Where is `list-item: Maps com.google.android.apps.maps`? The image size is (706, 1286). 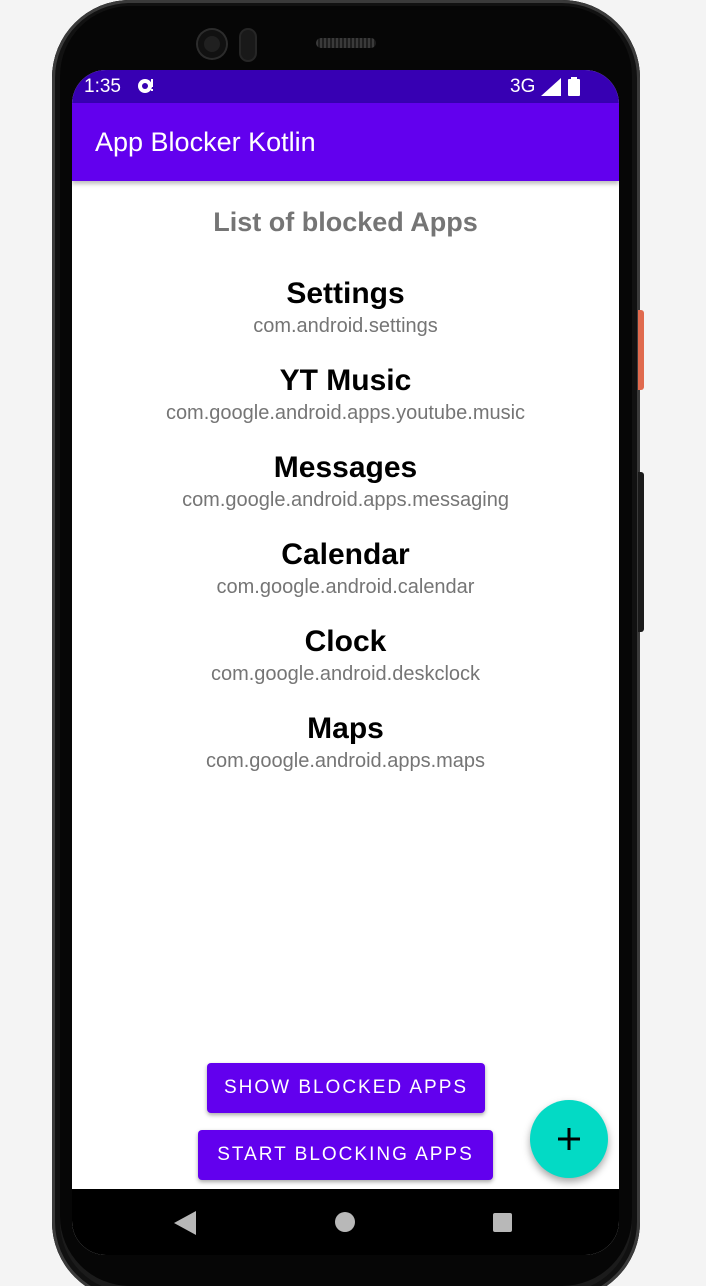 list-item: Maps com.google.android.apps.maps is located at coordinates (345, 754).